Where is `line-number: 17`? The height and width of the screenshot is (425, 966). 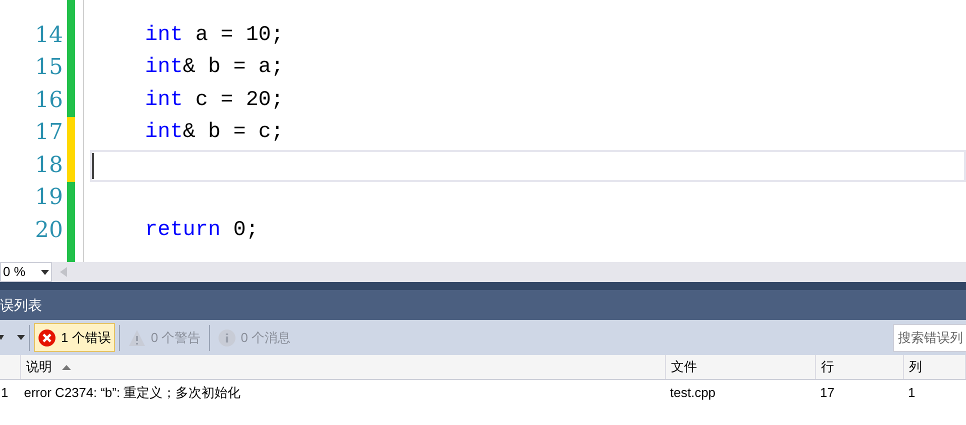
line-number: 17 is located at coordinates (49, 133).